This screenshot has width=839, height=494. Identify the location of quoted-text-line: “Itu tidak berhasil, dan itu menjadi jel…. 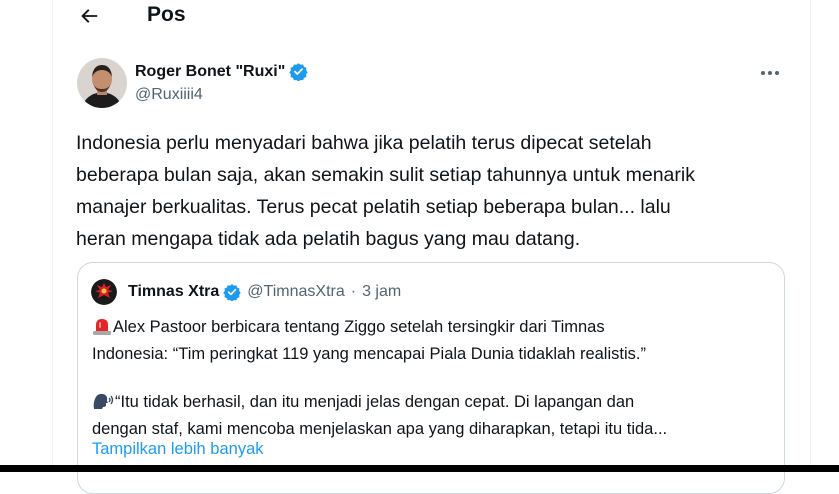
(437, 403).